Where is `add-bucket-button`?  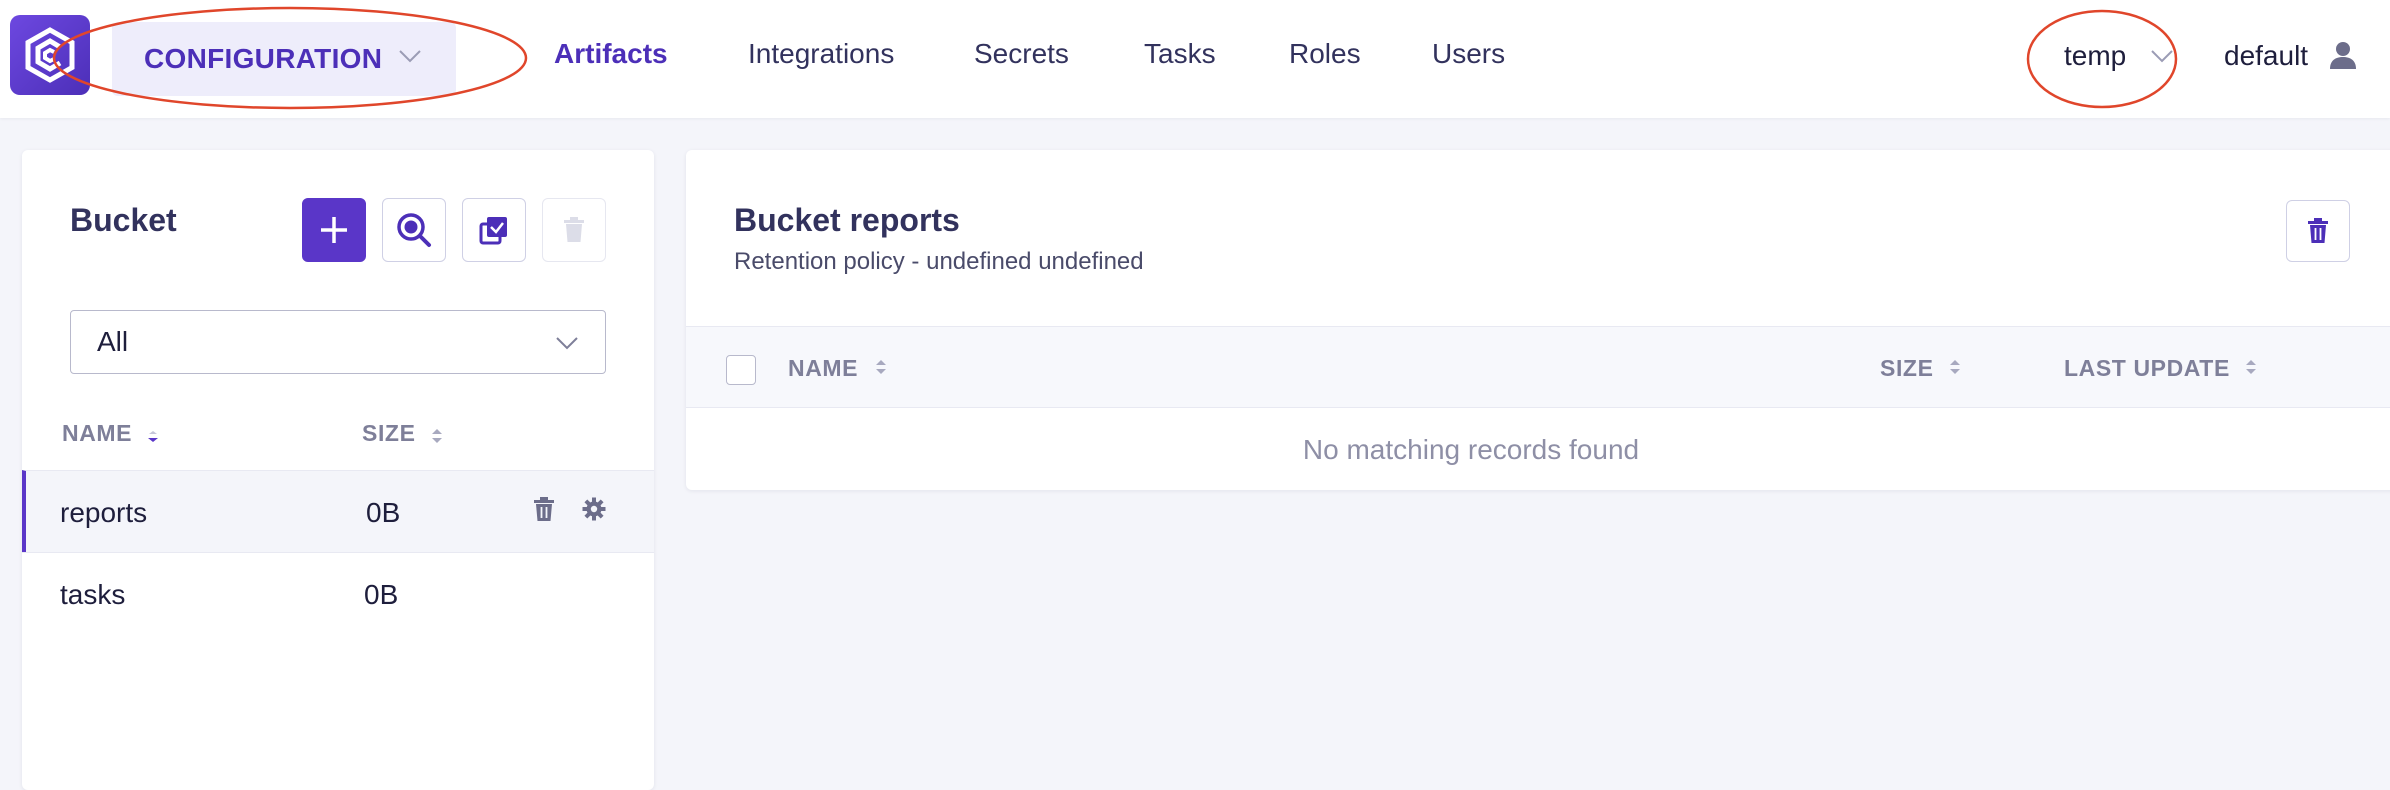 add-bucket-button is located at coordinates (334, 230).